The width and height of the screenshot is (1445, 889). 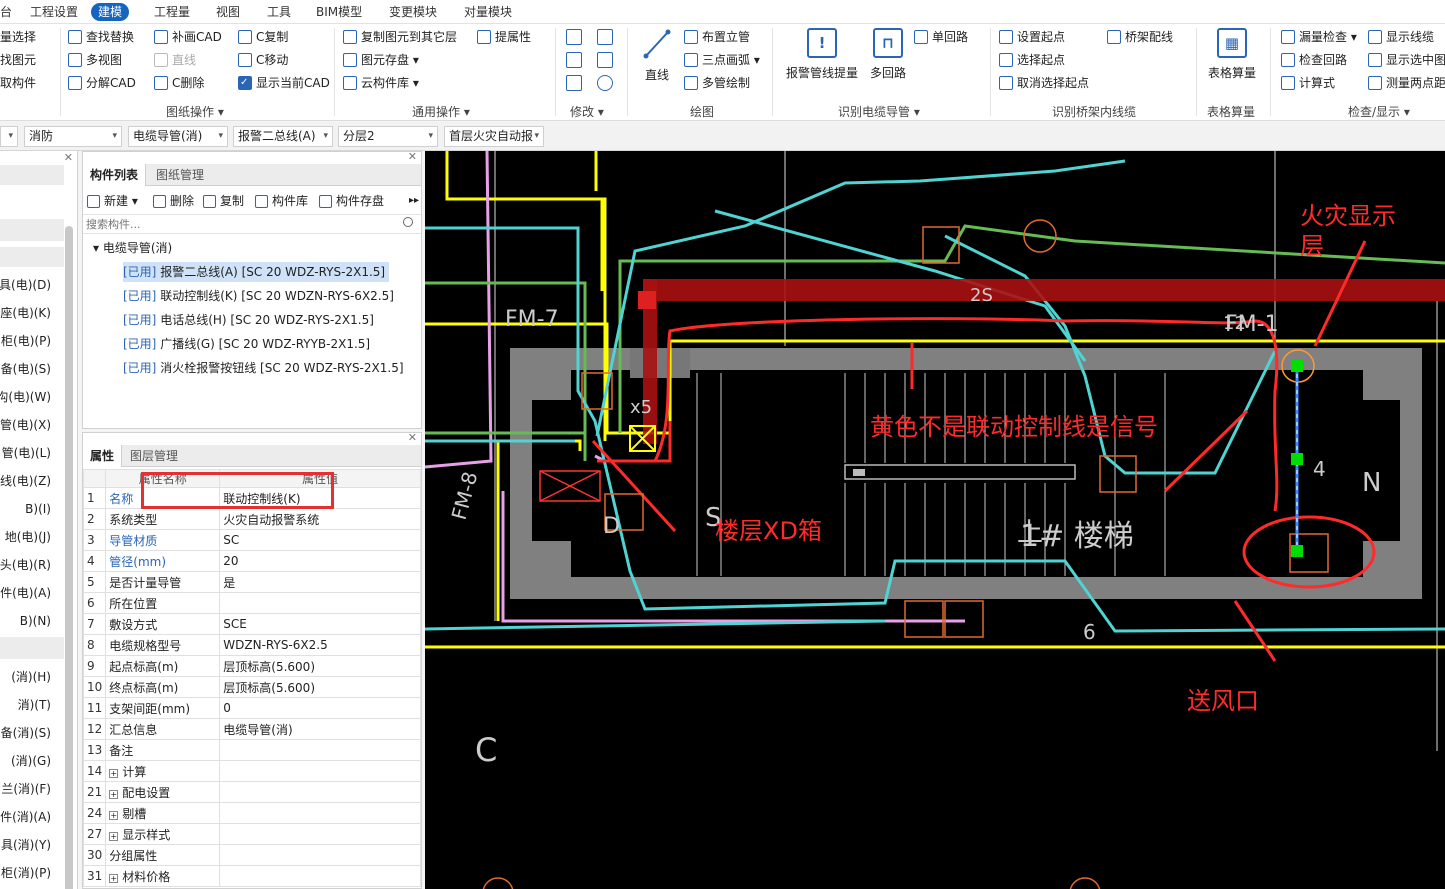 What do you see at coordinates (388, 136) in the screenshot?
I see `layer-select: 分层2` at bounding box center [388, 136].